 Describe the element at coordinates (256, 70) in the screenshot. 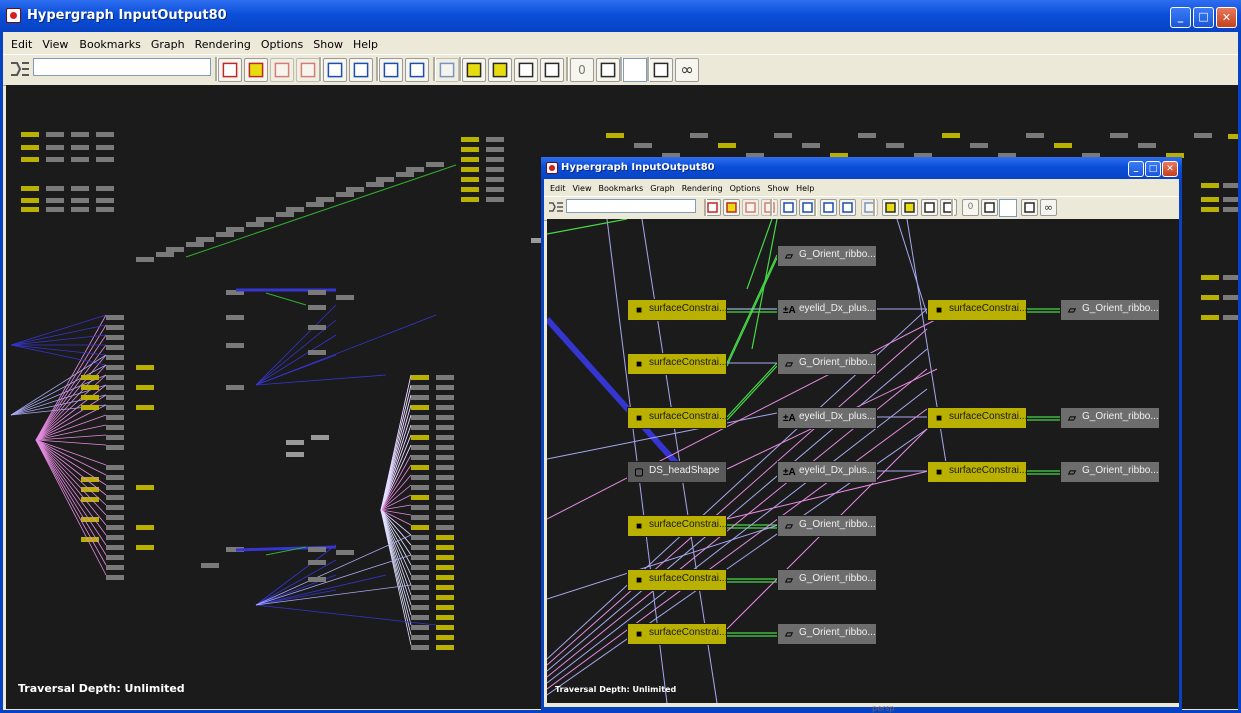

I see `input-output-button` at that location.